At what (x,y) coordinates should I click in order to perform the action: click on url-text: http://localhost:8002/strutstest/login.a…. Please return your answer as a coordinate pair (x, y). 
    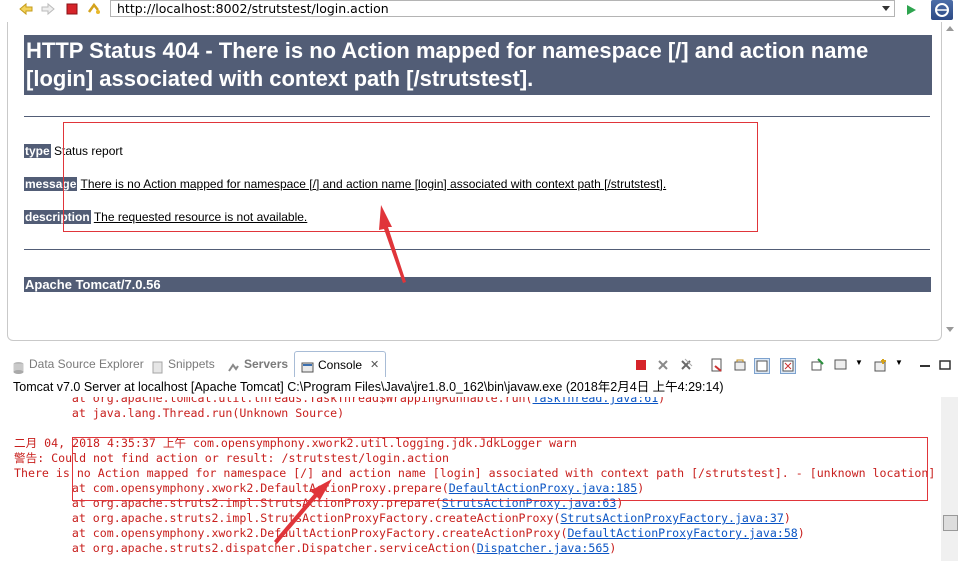
    Looking at the image, I should click on (253, 8).